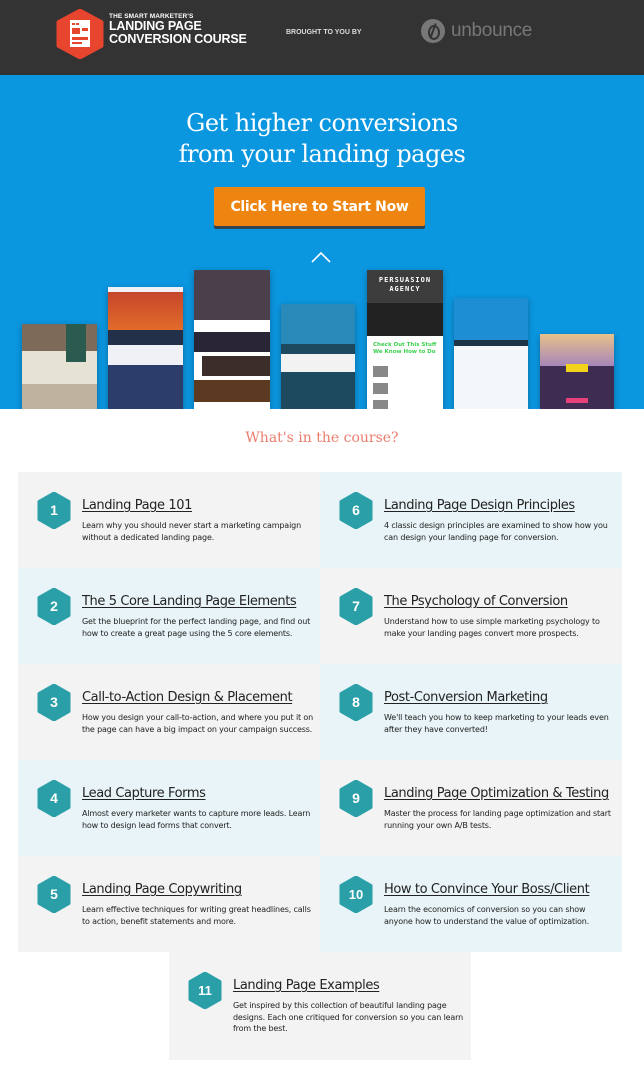 This screenshot has width=644, height=1070. I want to click on brought-to-you-by-label: BROUGHT TO YOU BY, so click(324, 32).